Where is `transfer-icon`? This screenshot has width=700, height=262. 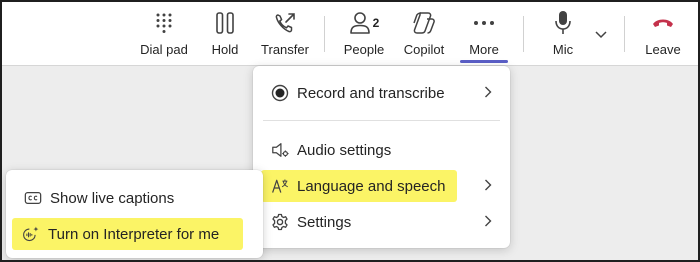 transfer-icon is located at coordinates (285, 23).